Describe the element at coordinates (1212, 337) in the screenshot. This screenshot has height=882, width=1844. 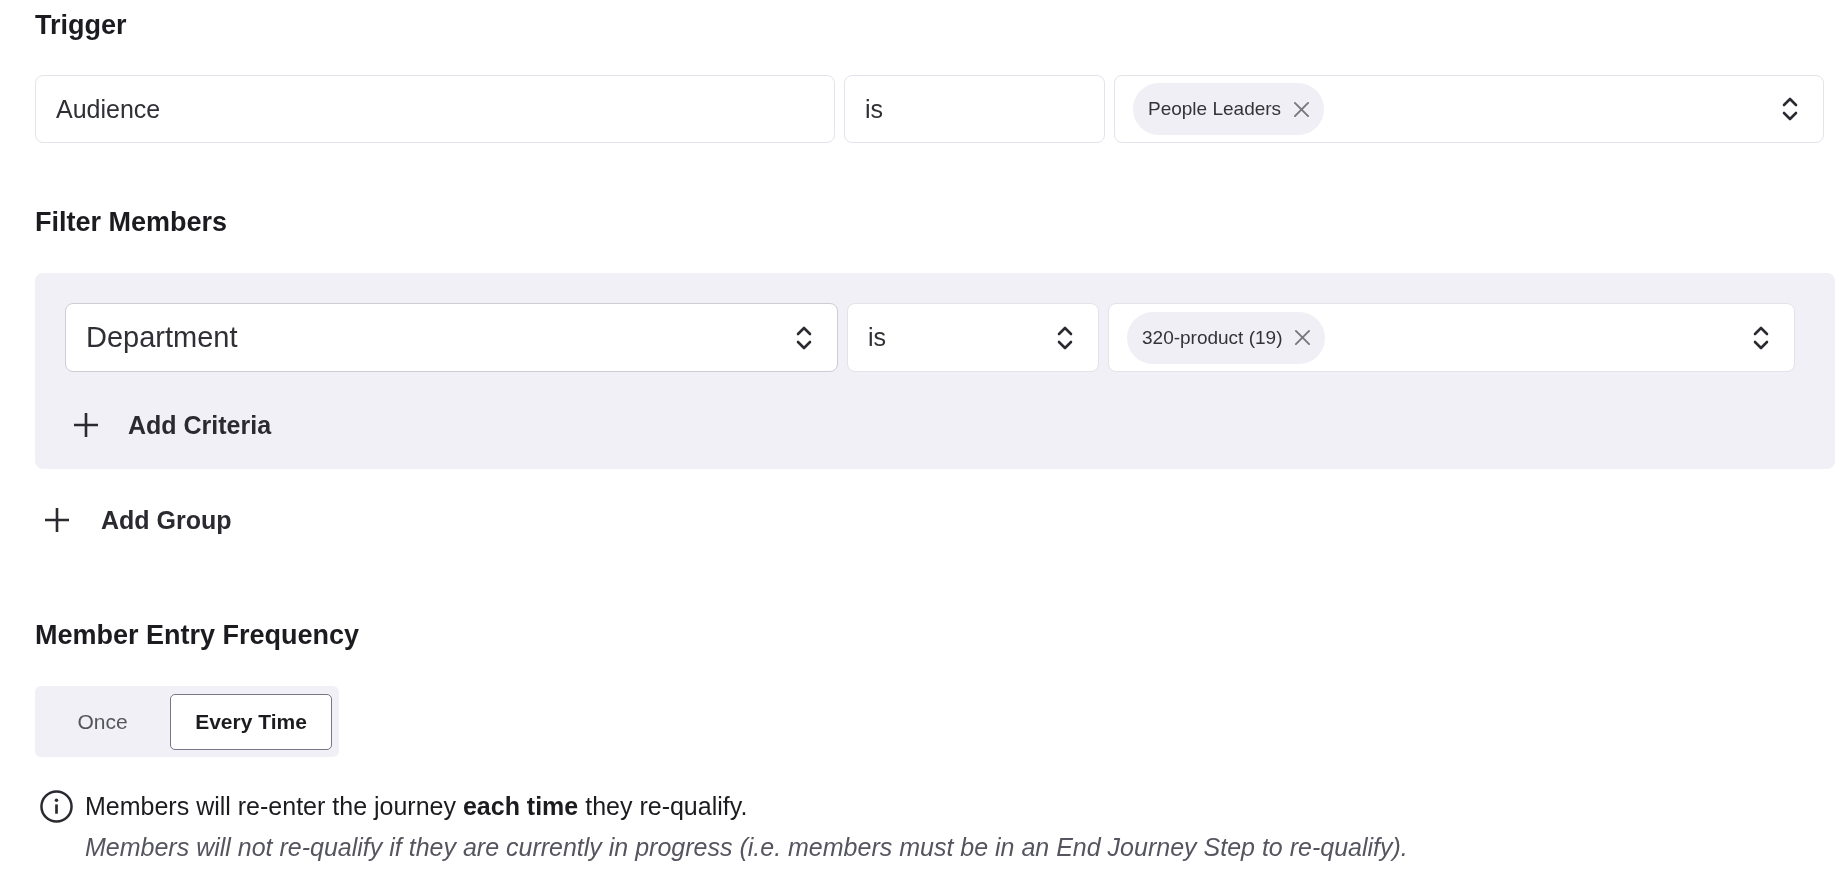
I see `tag-label: 320-product (19)` at that location.